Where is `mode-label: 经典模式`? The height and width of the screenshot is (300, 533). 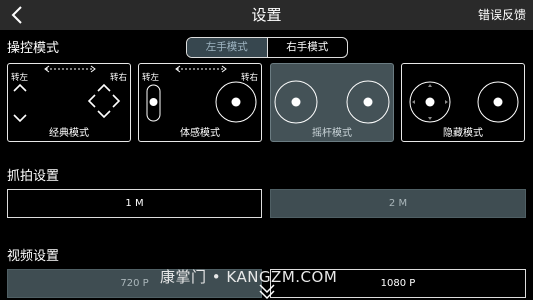 mode-label: 经典模式 is located at coordinates (69, 133).